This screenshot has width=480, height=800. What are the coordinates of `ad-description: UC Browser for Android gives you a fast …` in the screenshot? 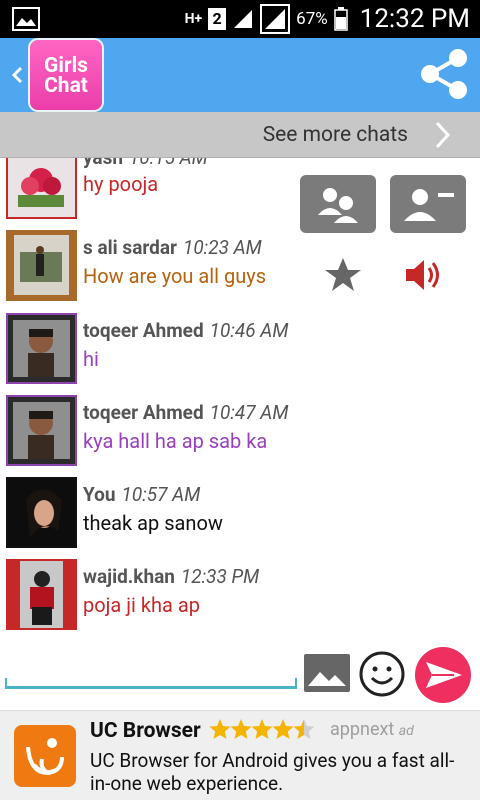 It's located at (272, 772).